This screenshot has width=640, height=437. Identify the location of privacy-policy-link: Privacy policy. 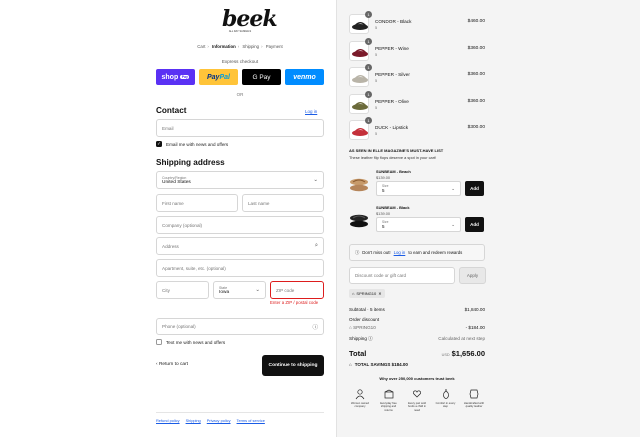
(219, 420).